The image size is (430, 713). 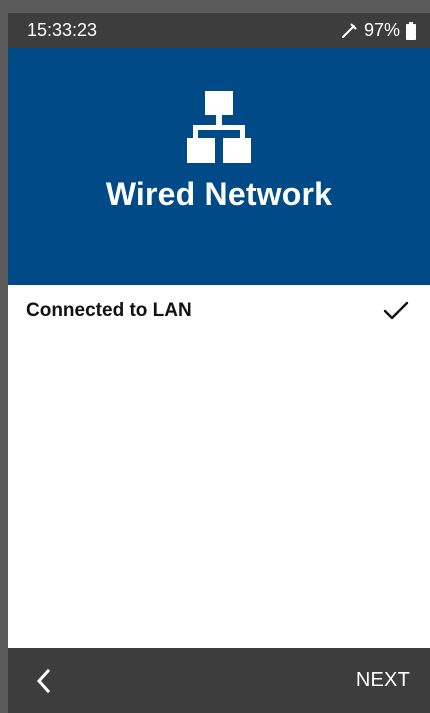 What do you see at coordinates (219, 127) in the screenshot?
I see `network-topology-icon` at bounding box center [219, 127].